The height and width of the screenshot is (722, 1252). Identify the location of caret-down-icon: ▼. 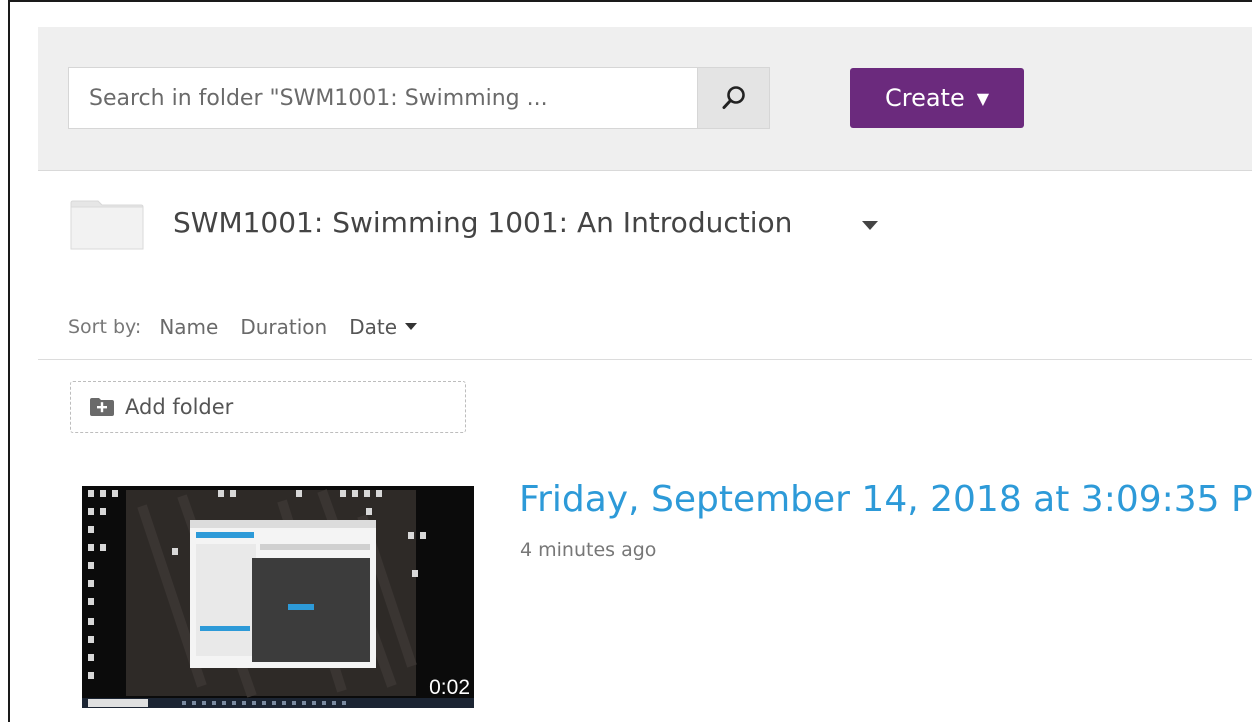
(983, 98).